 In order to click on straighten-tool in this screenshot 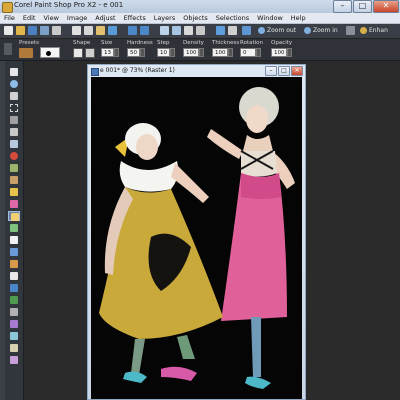, I will do `click(14, 144)`.